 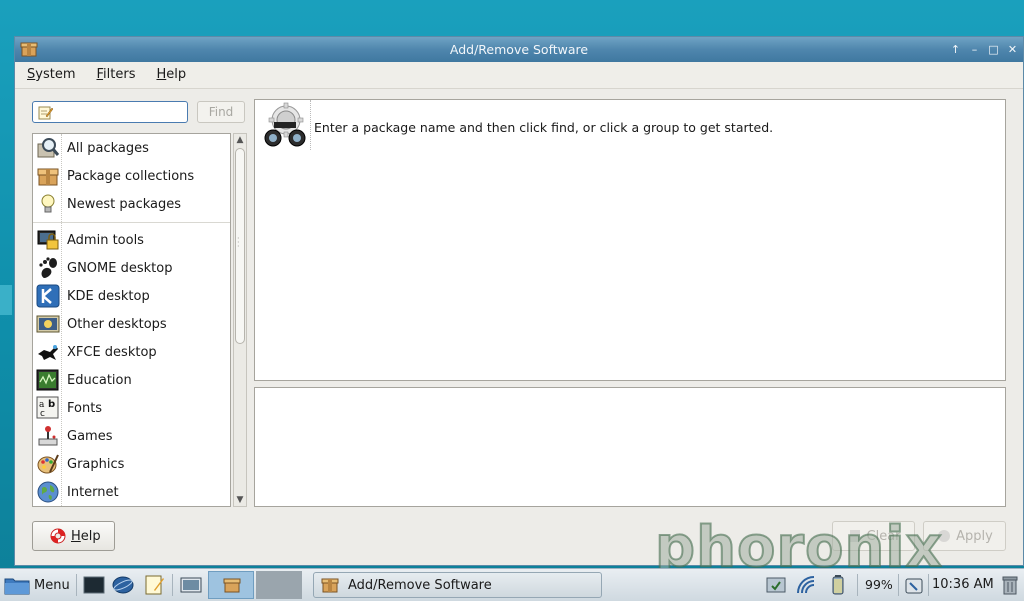 I want to click on kde-logo-icon, so click(x=48, y=296).